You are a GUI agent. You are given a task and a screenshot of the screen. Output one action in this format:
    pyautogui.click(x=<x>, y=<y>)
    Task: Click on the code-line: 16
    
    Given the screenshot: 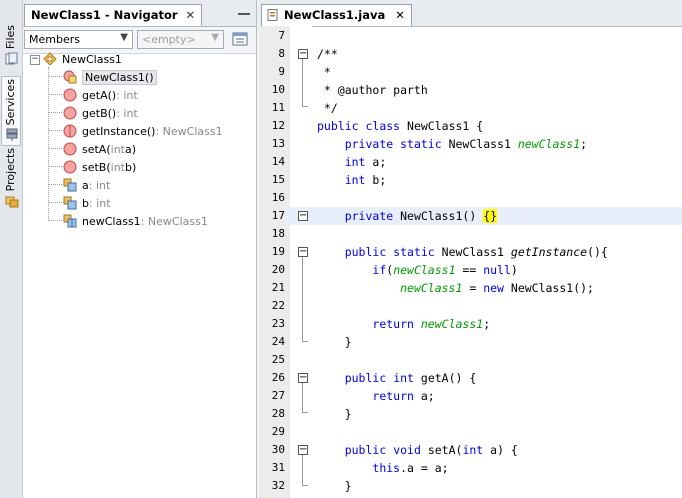 What is the action you would take?
    pyautogui.click(x=278, y=197)
    